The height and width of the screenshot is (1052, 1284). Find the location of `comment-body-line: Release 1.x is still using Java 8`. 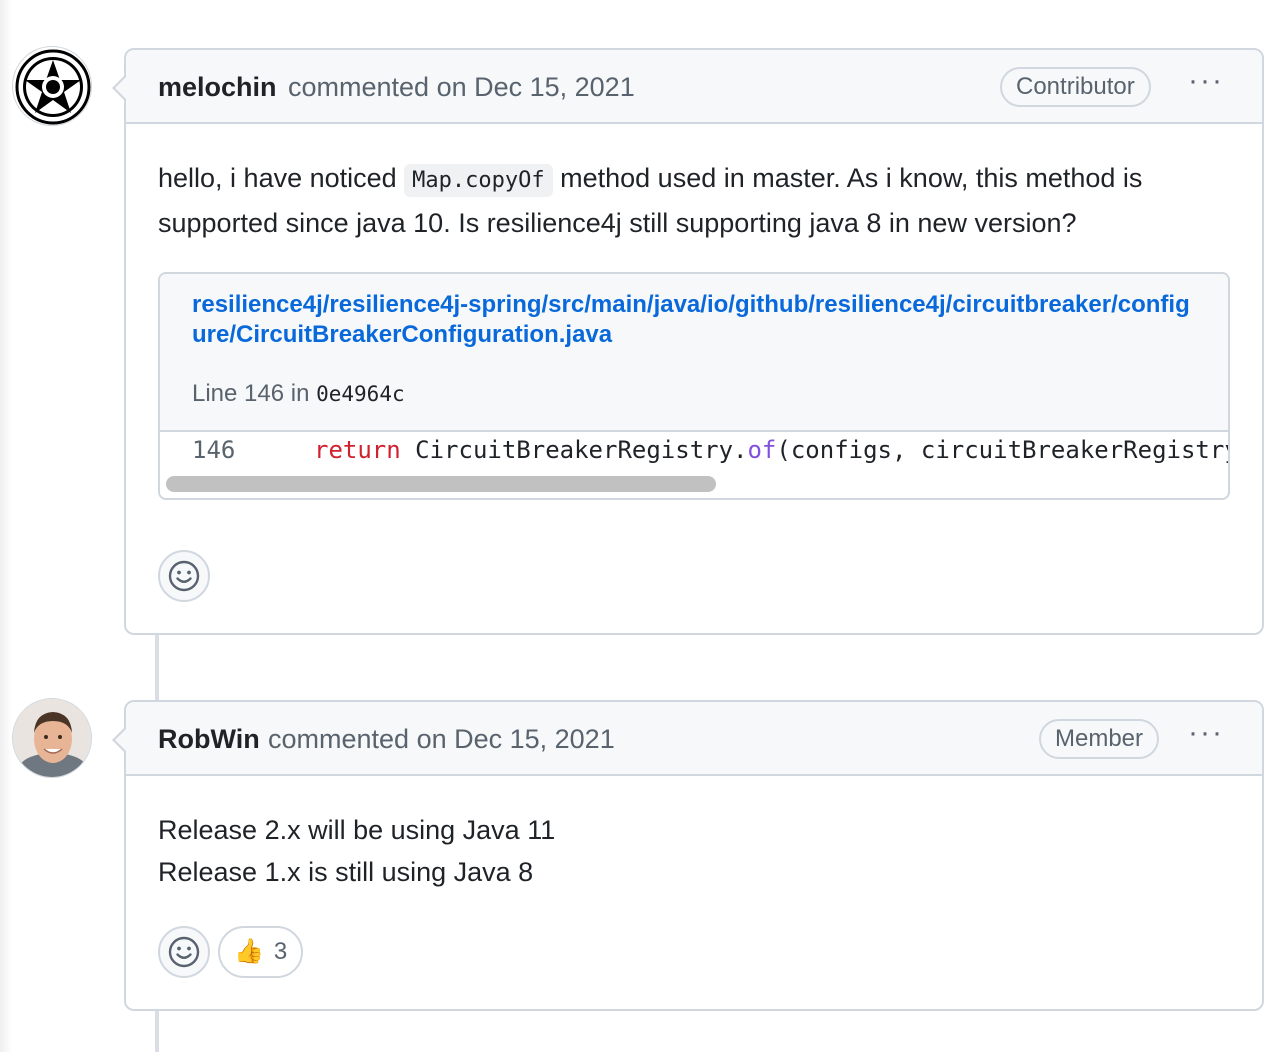

comment-body-line: Release 1.x is still using Java 8 is located at coordinates (346, 872).